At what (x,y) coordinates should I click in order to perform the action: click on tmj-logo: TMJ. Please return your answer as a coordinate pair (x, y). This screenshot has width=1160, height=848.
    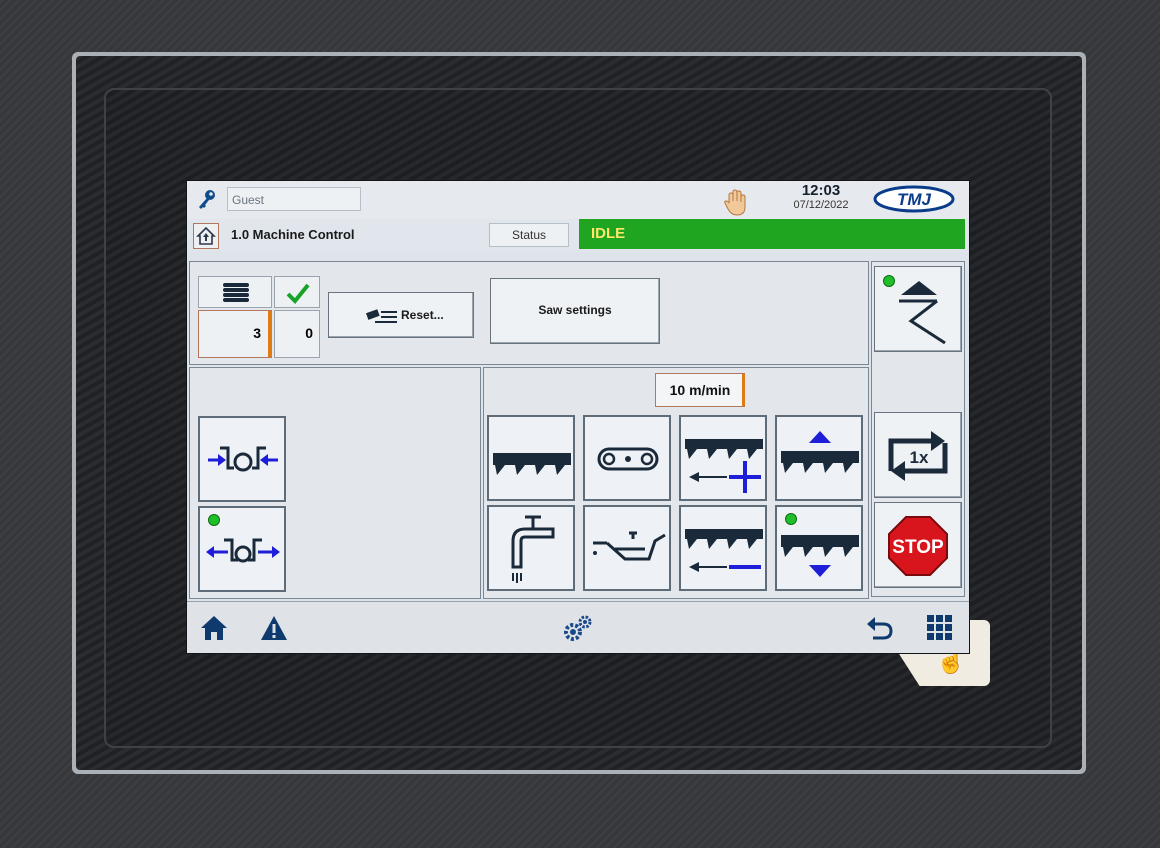
    Looking at the image, I should click on (914, 199).